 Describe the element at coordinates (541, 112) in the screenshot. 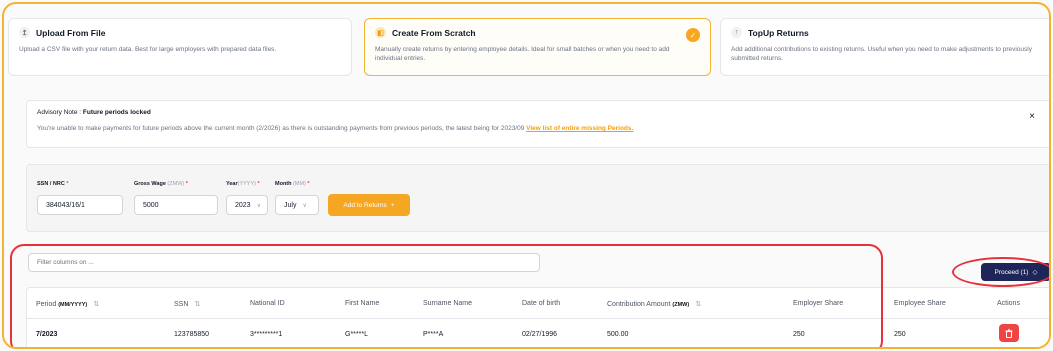

I see `advisory-header: Advisory Note : Future periods locked` at that location.